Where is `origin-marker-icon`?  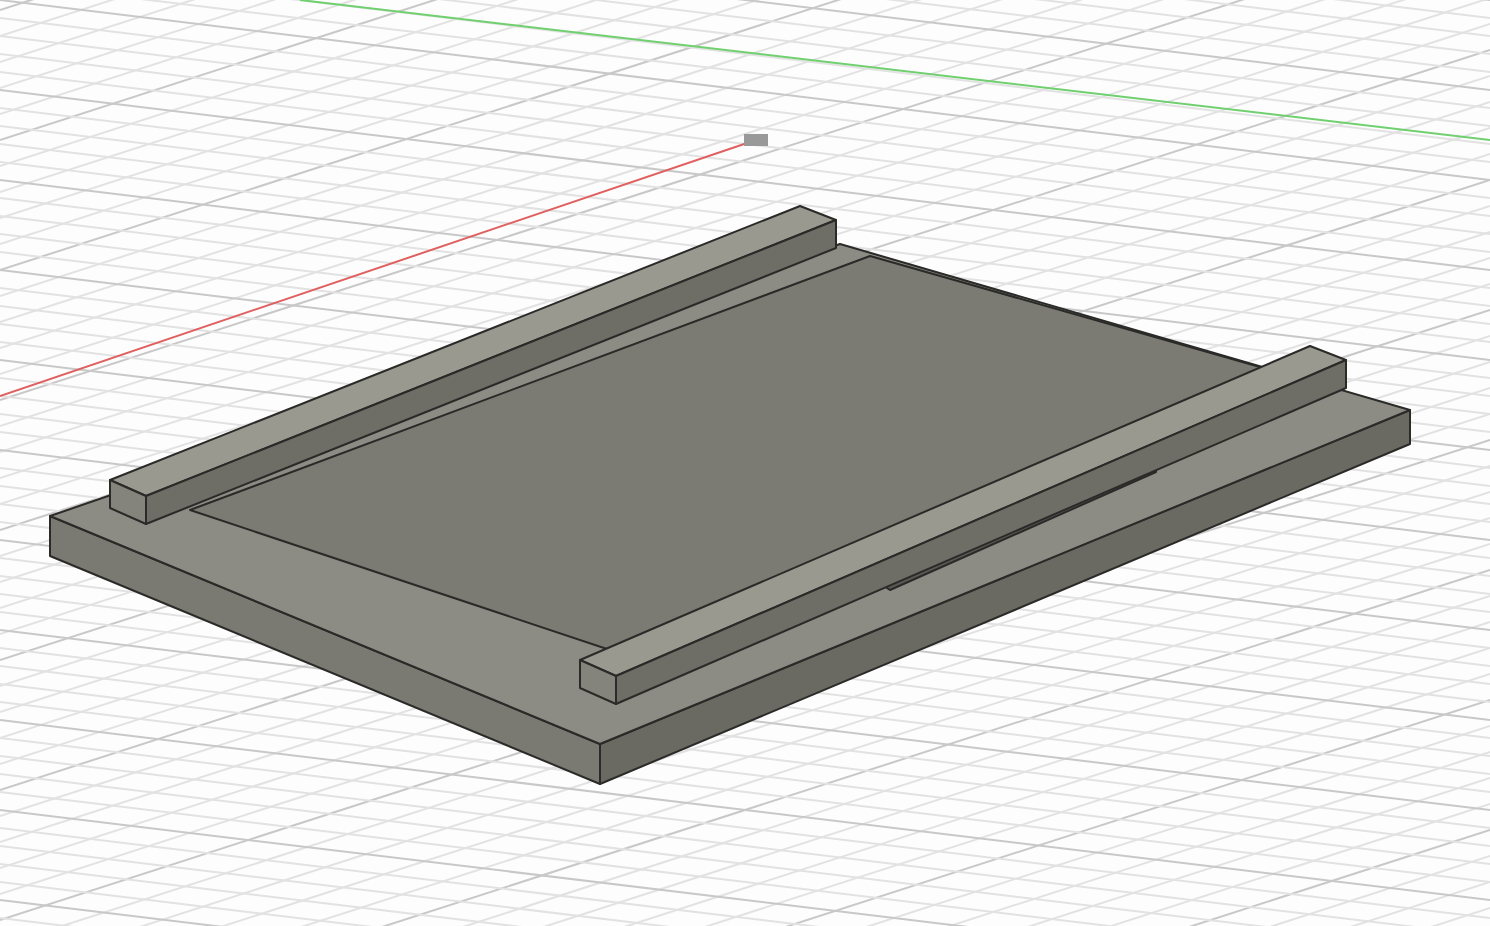 origin-marker-icon is located at coordinates (756, 140).